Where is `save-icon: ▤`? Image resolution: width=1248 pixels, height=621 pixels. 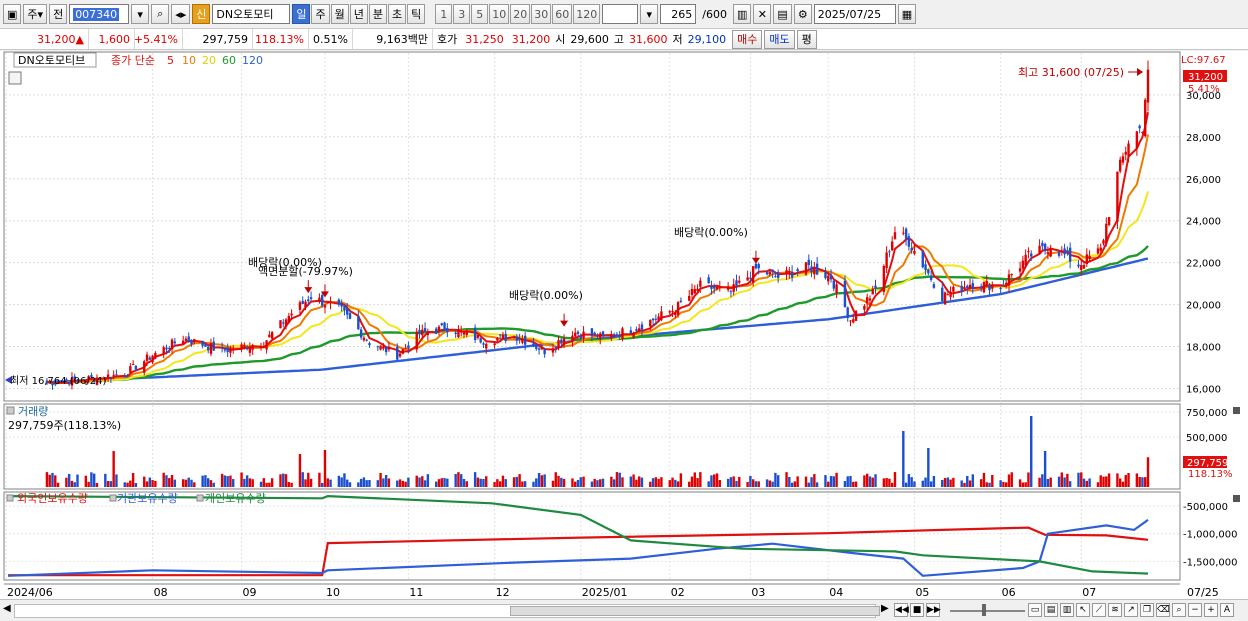 save-icon: ▤ is located at coordinates (782, 14).